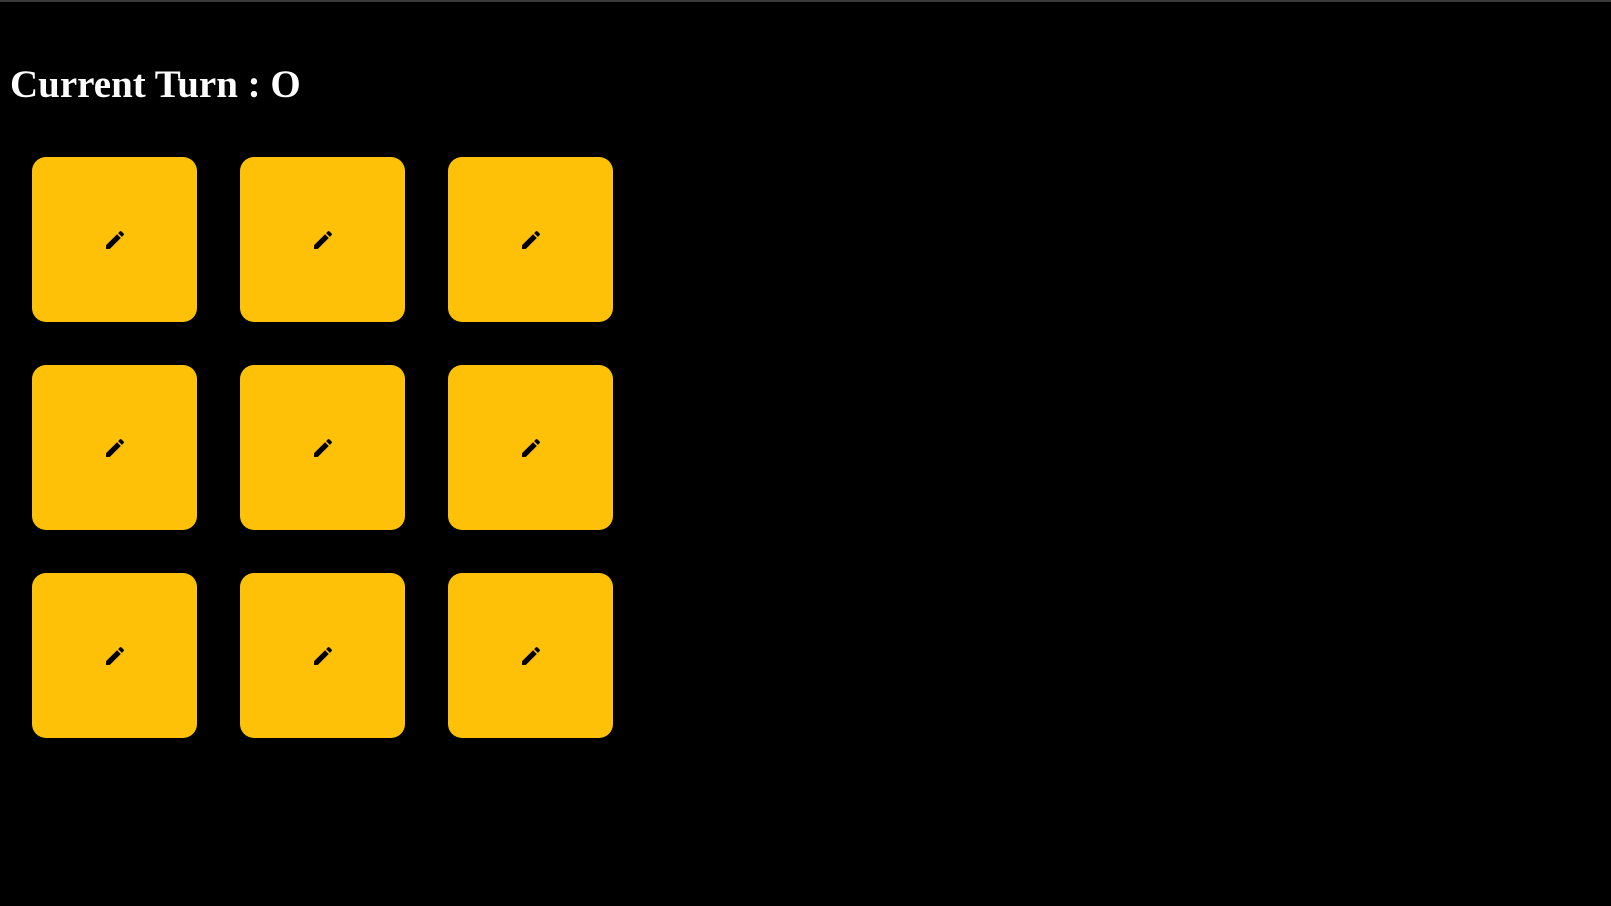  I want to click on current-turn-heading: Current Turn : O, so click(155, 84).